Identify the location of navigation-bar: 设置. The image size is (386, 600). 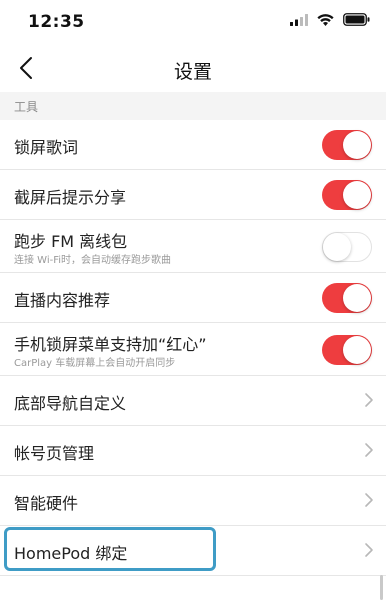
(193, 68).